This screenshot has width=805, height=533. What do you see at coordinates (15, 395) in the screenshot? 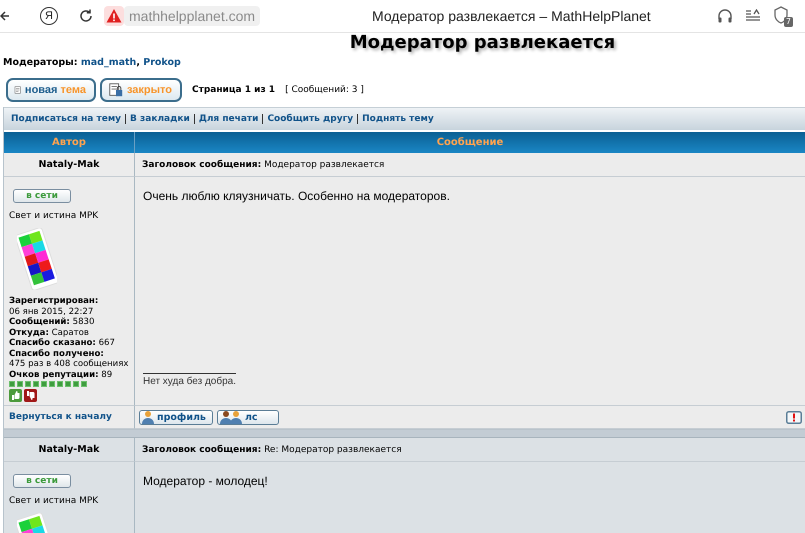
I see `thumbs-up-icon` at bounding box center [15, 395].